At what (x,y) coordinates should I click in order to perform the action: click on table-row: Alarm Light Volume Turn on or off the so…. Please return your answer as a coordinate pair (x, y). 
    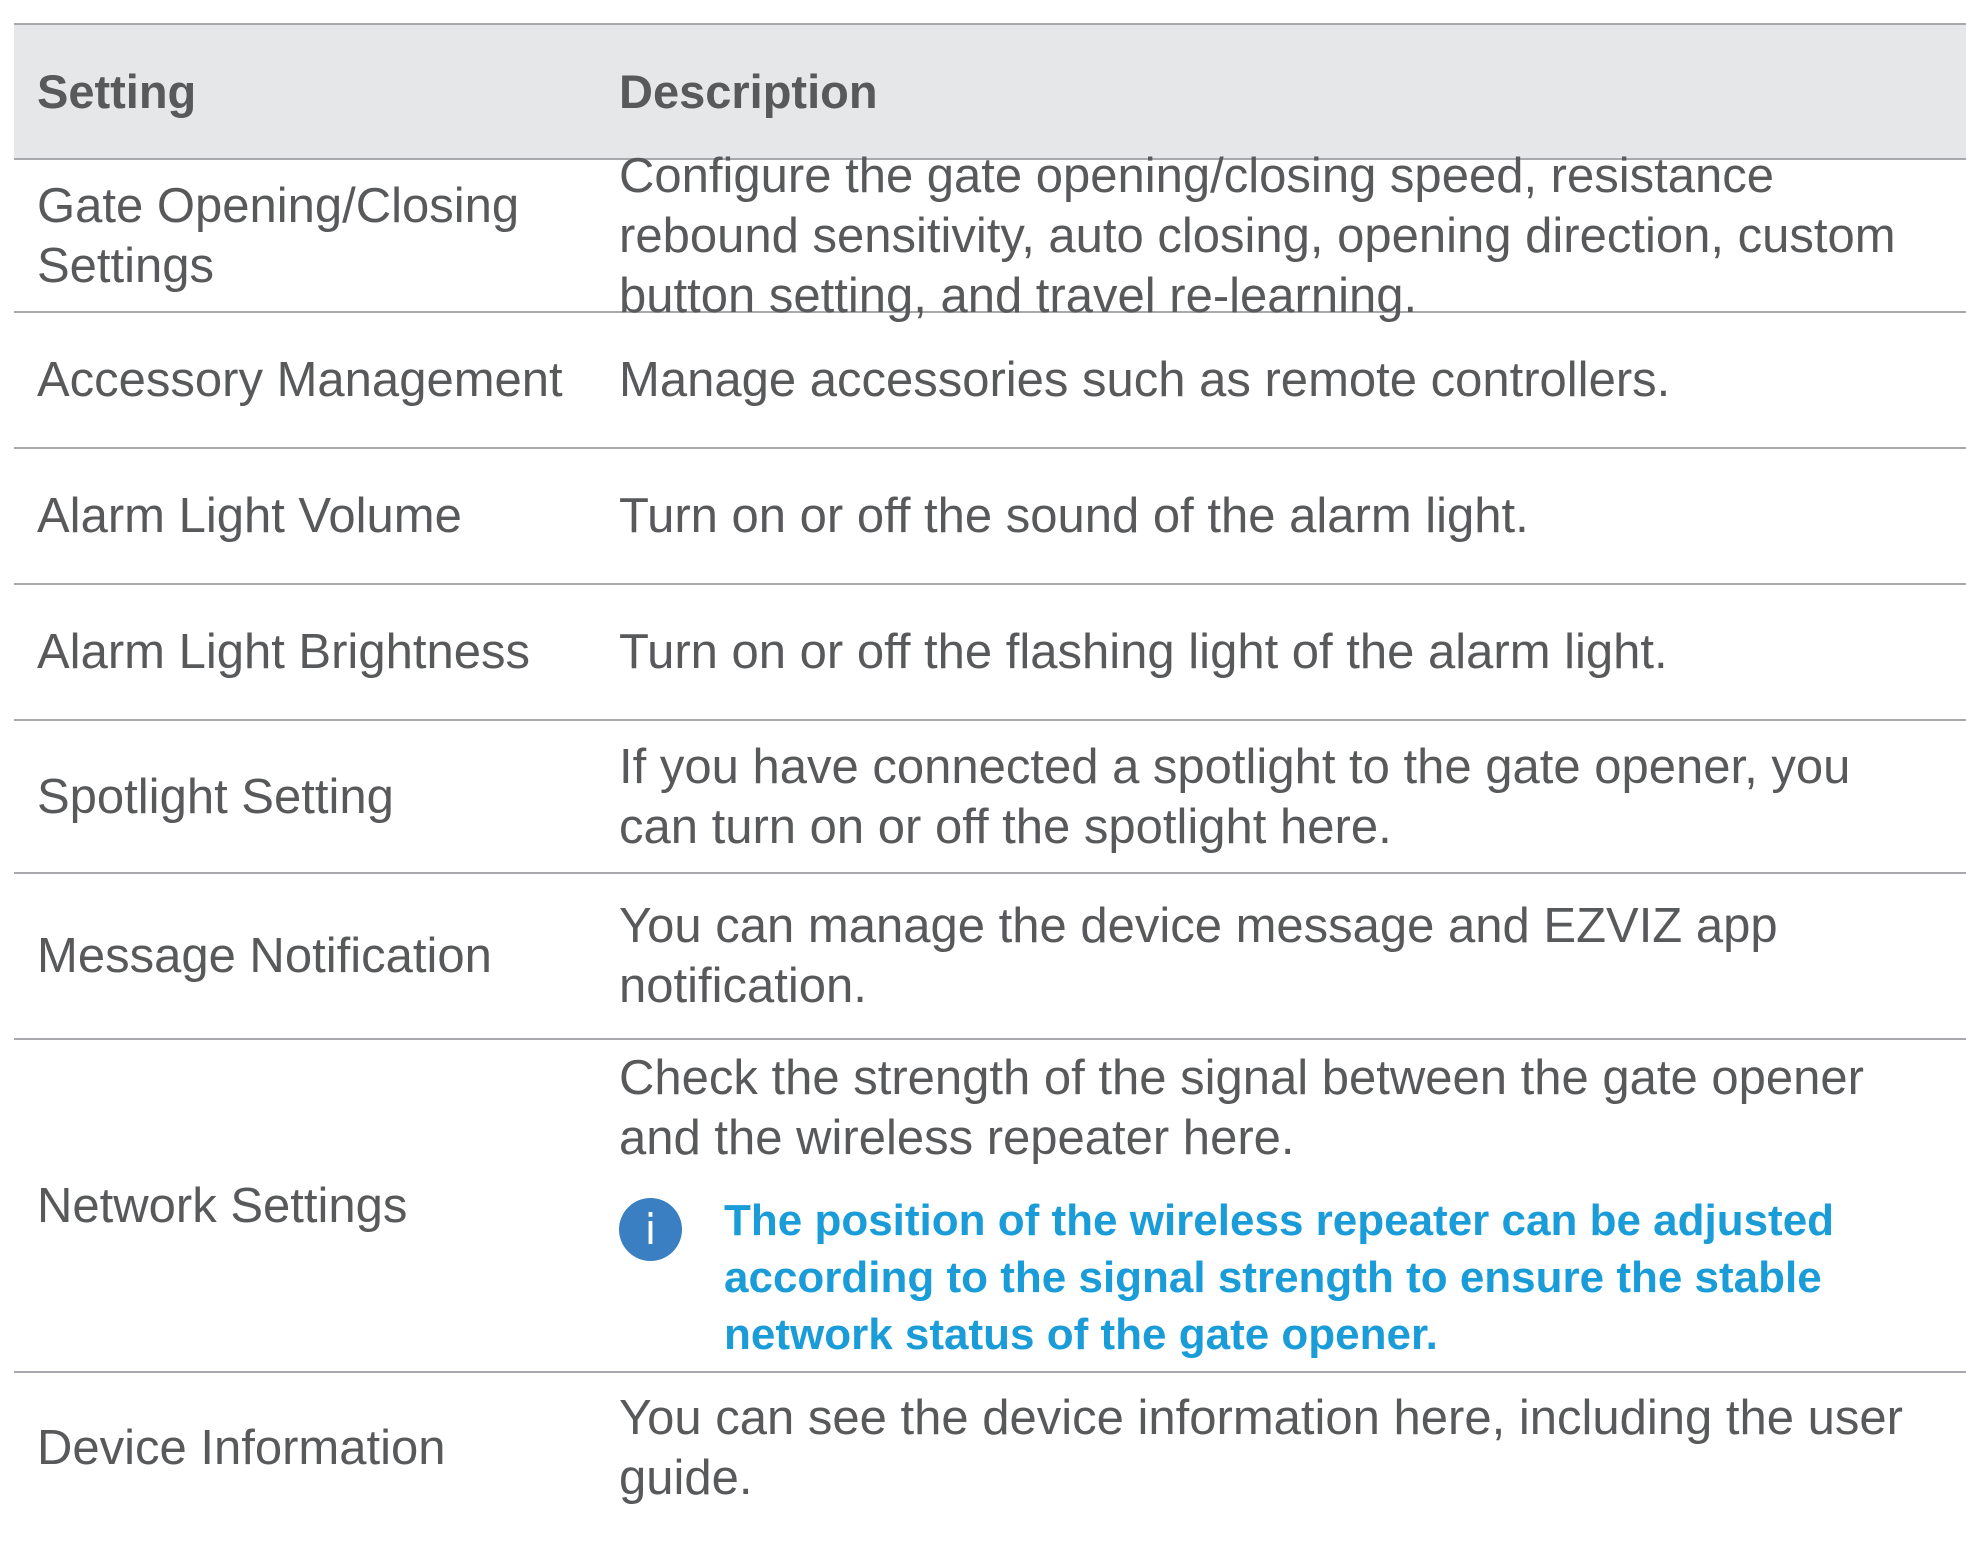
    Looking at the image, I should click on (990, 517).